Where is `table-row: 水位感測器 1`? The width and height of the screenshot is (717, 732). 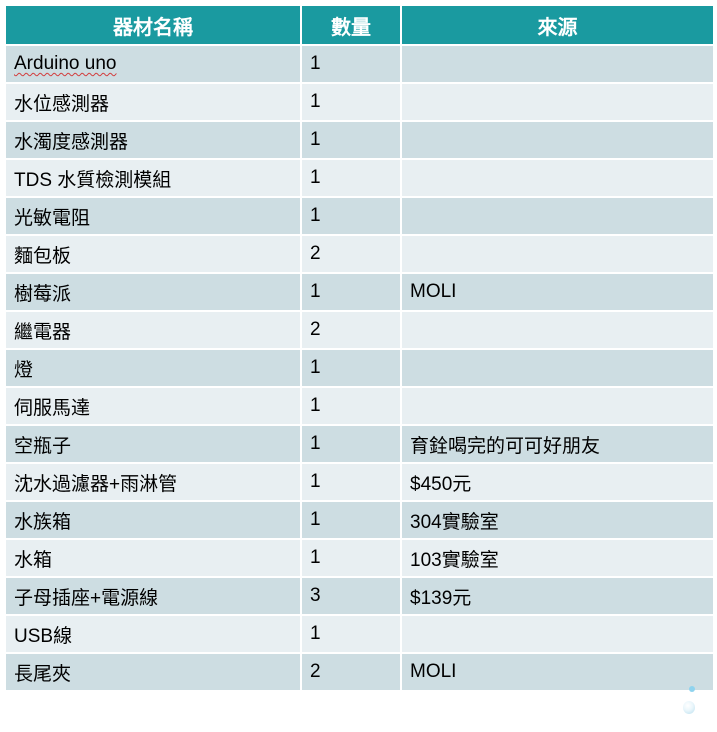 table-row: 水位感測器 1 is located at coordinates (359, 102).